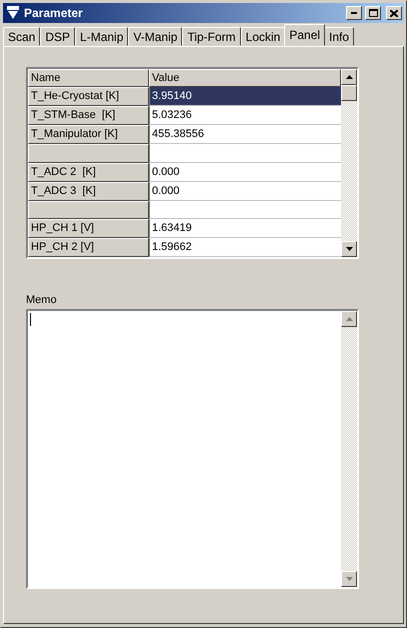  I want to click on tab: Panel, so click(305, 35).